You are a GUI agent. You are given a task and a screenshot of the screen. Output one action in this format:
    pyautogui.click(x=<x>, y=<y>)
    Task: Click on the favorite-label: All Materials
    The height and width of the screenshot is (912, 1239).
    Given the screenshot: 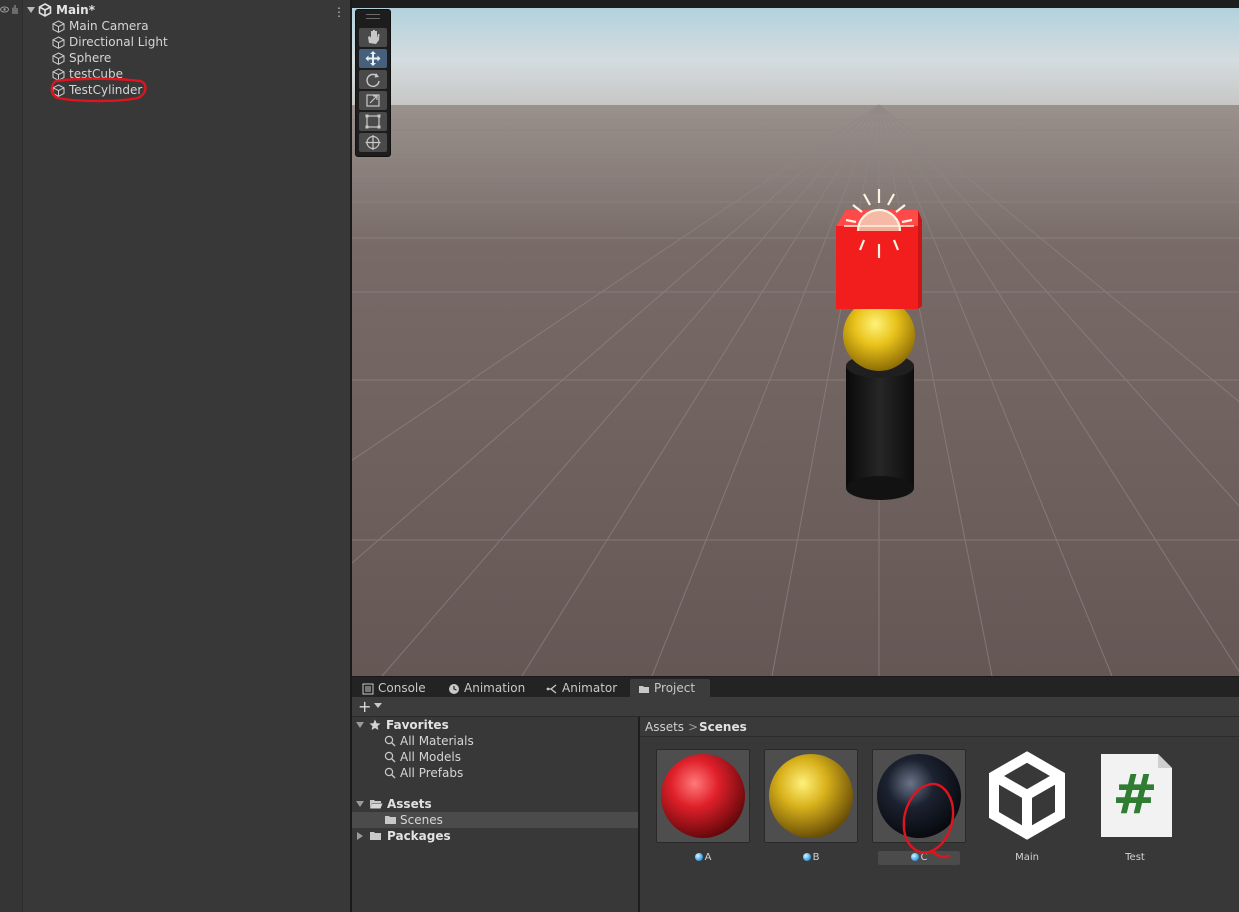 What is the action you would take?
    pyautogui.click(x=437, y=741)
    